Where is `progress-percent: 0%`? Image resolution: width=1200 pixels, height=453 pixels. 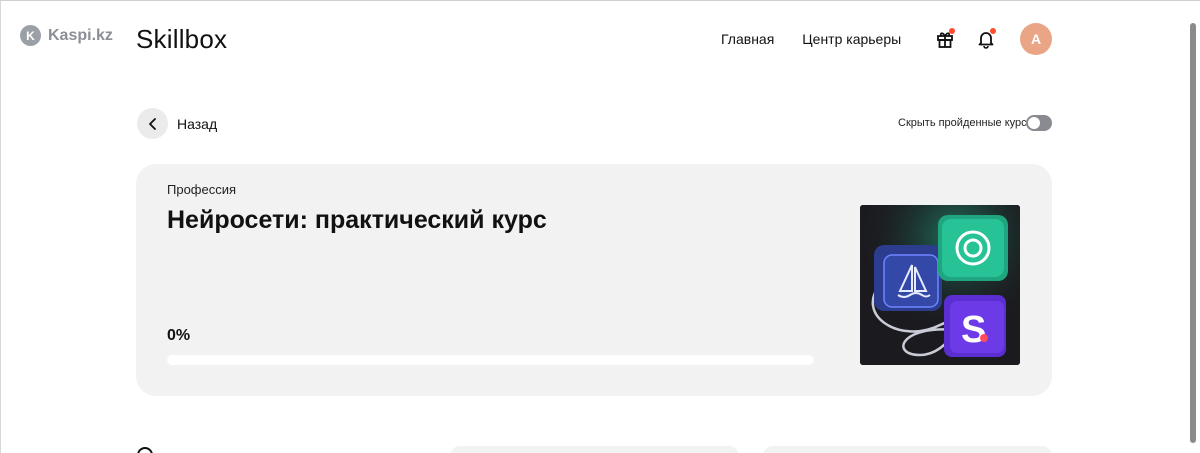
progress-percent: 0% is located at coordinates (179, 335).